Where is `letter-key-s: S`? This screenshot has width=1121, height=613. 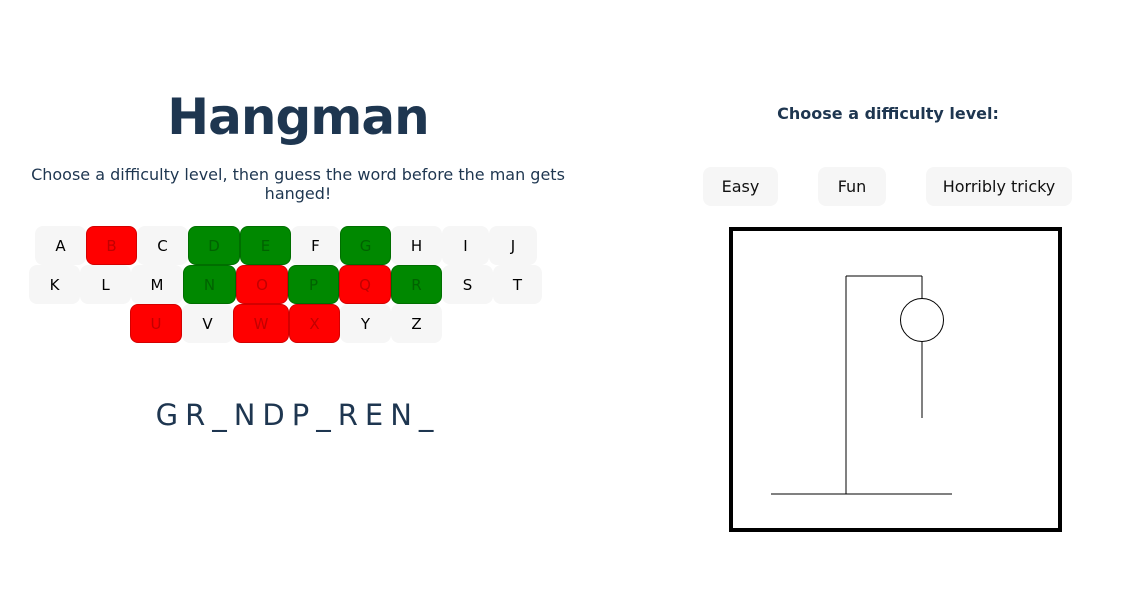
letter-key-s: S is located at coordinates (467, 284).